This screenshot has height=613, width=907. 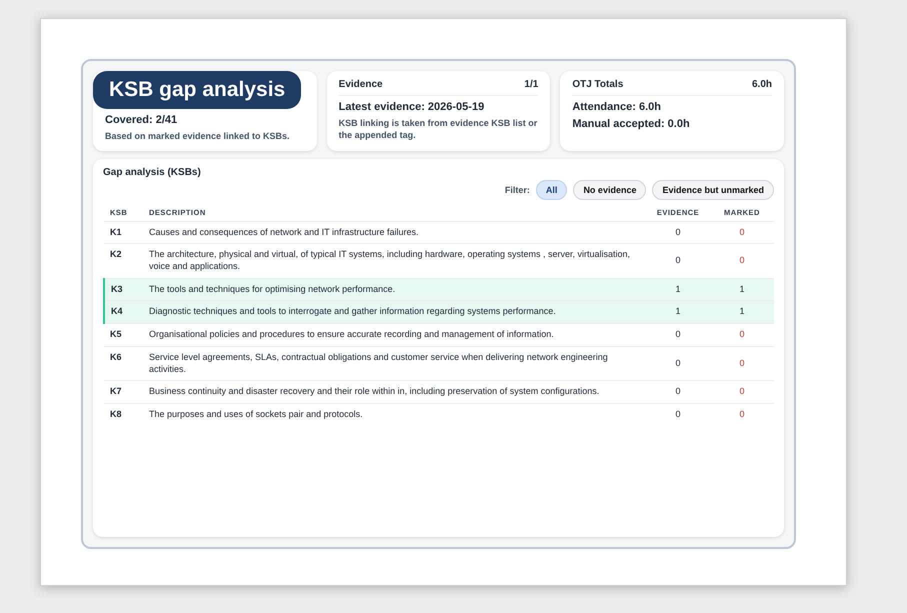 What do you see at coordinates (517, 189) in the screenshot?
I see `filter-label: Filter:` at bounding box center [517, 189].